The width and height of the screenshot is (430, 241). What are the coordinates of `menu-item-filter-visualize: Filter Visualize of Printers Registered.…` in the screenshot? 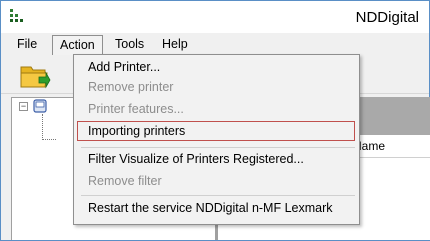 It's located at (216, 159).